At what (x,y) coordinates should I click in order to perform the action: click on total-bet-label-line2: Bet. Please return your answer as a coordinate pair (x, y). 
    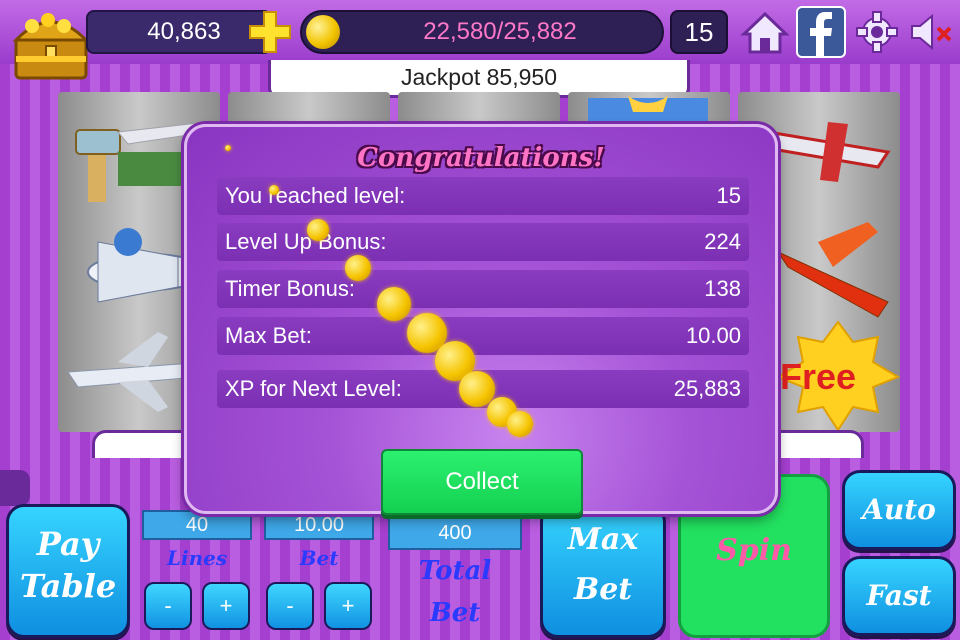
    Looking at the image, I should click on (455, 613).